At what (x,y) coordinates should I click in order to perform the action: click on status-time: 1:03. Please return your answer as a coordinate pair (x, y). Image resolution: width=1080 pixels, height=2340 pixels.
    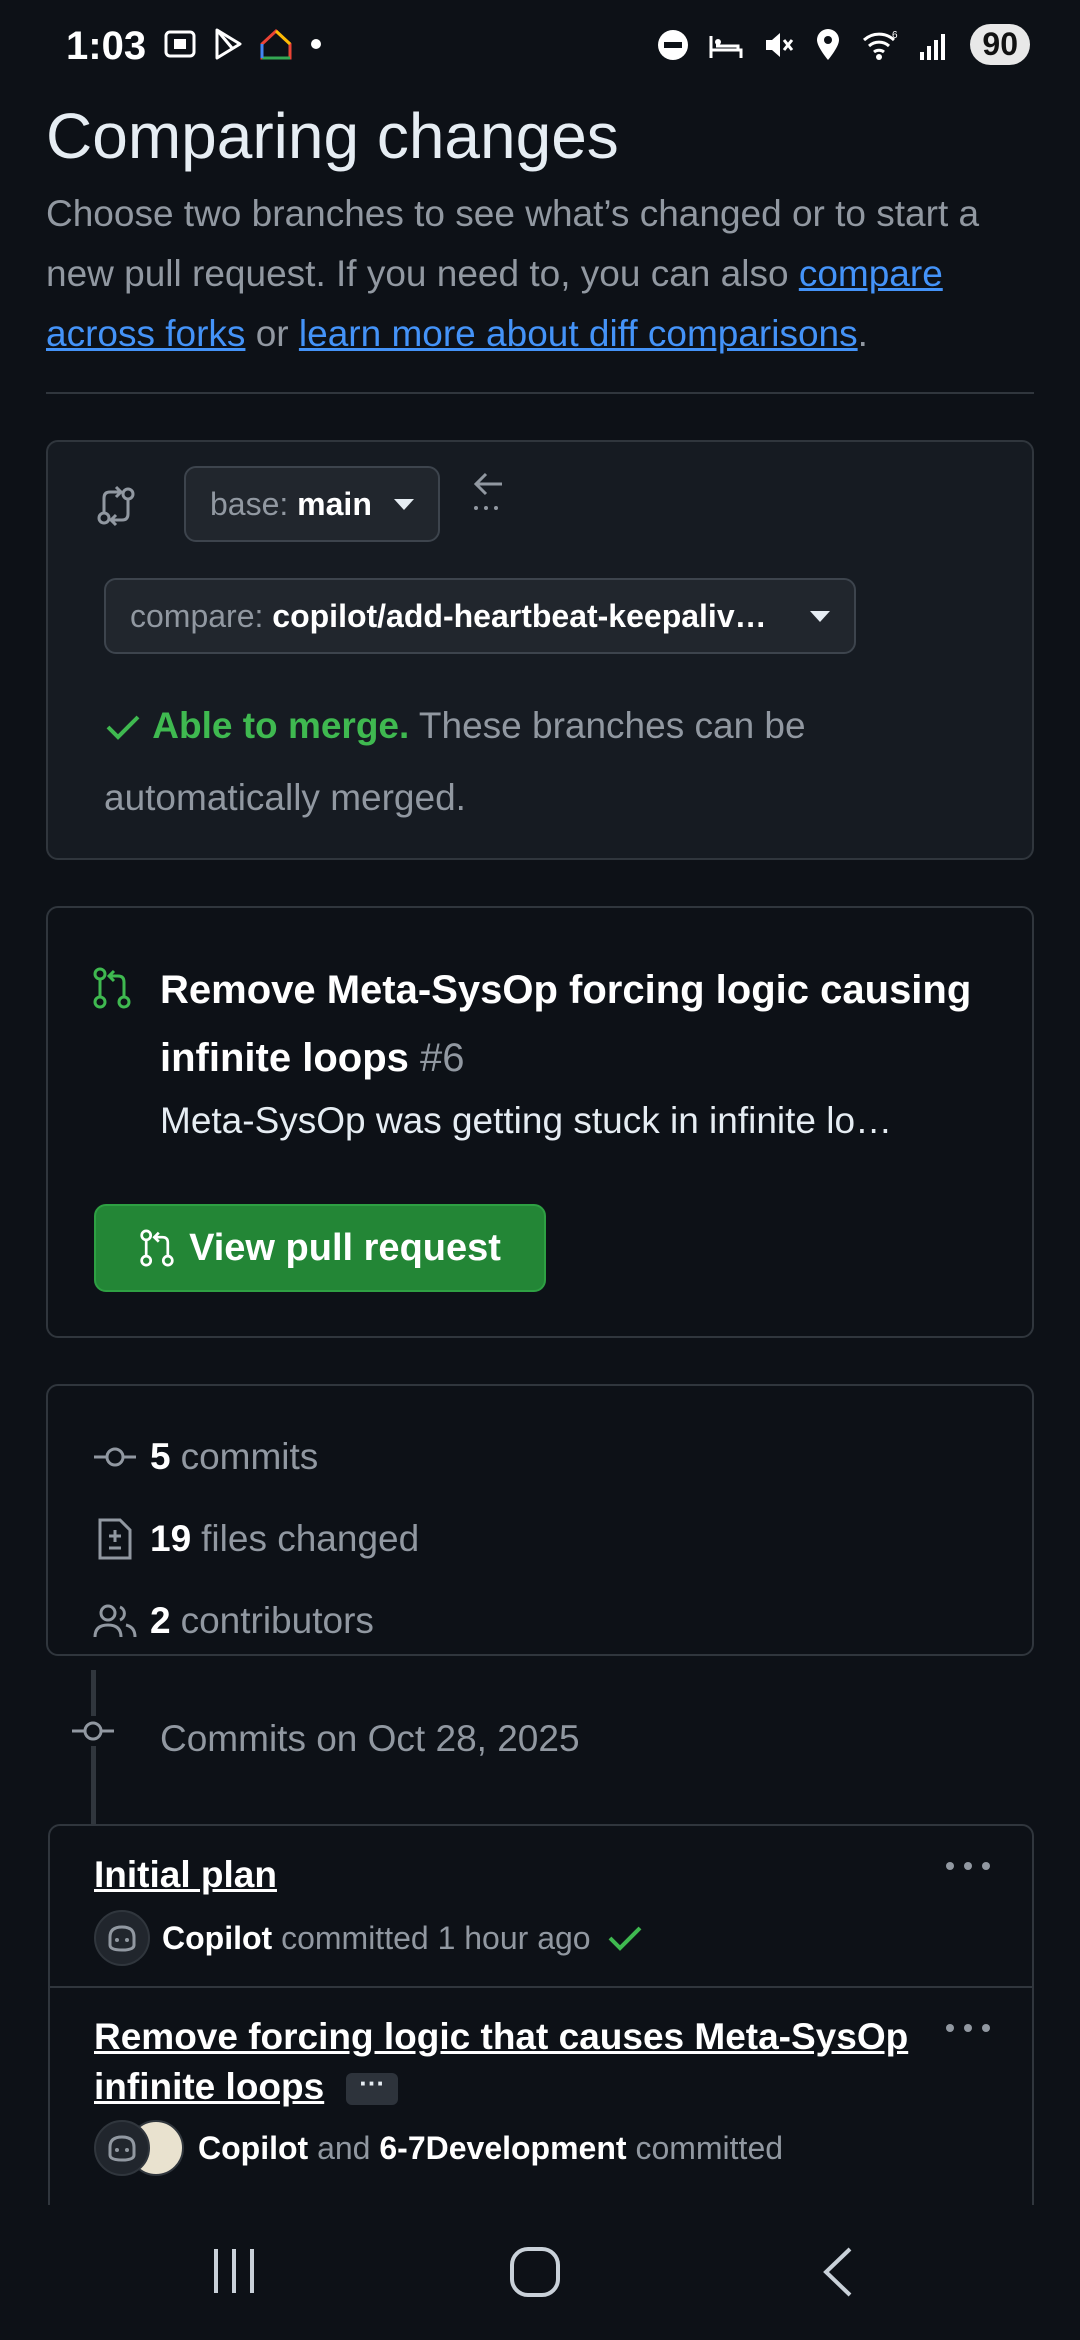
    Looking at the image, I should click on (106, 46).